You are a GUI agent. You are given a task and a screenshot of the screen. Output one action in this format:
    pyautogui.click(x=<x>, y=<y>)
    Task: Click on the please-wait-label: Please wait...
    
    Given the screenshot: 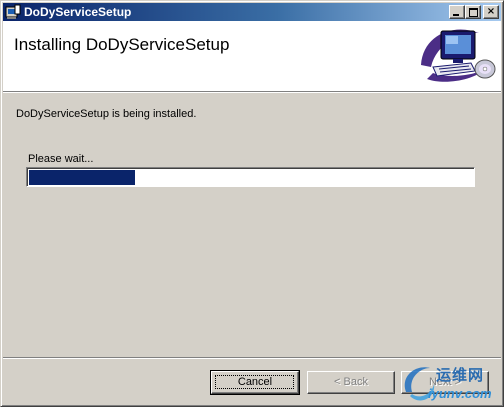 What is the action you would take?
    pyautogui.click(x=61, y=159)
    